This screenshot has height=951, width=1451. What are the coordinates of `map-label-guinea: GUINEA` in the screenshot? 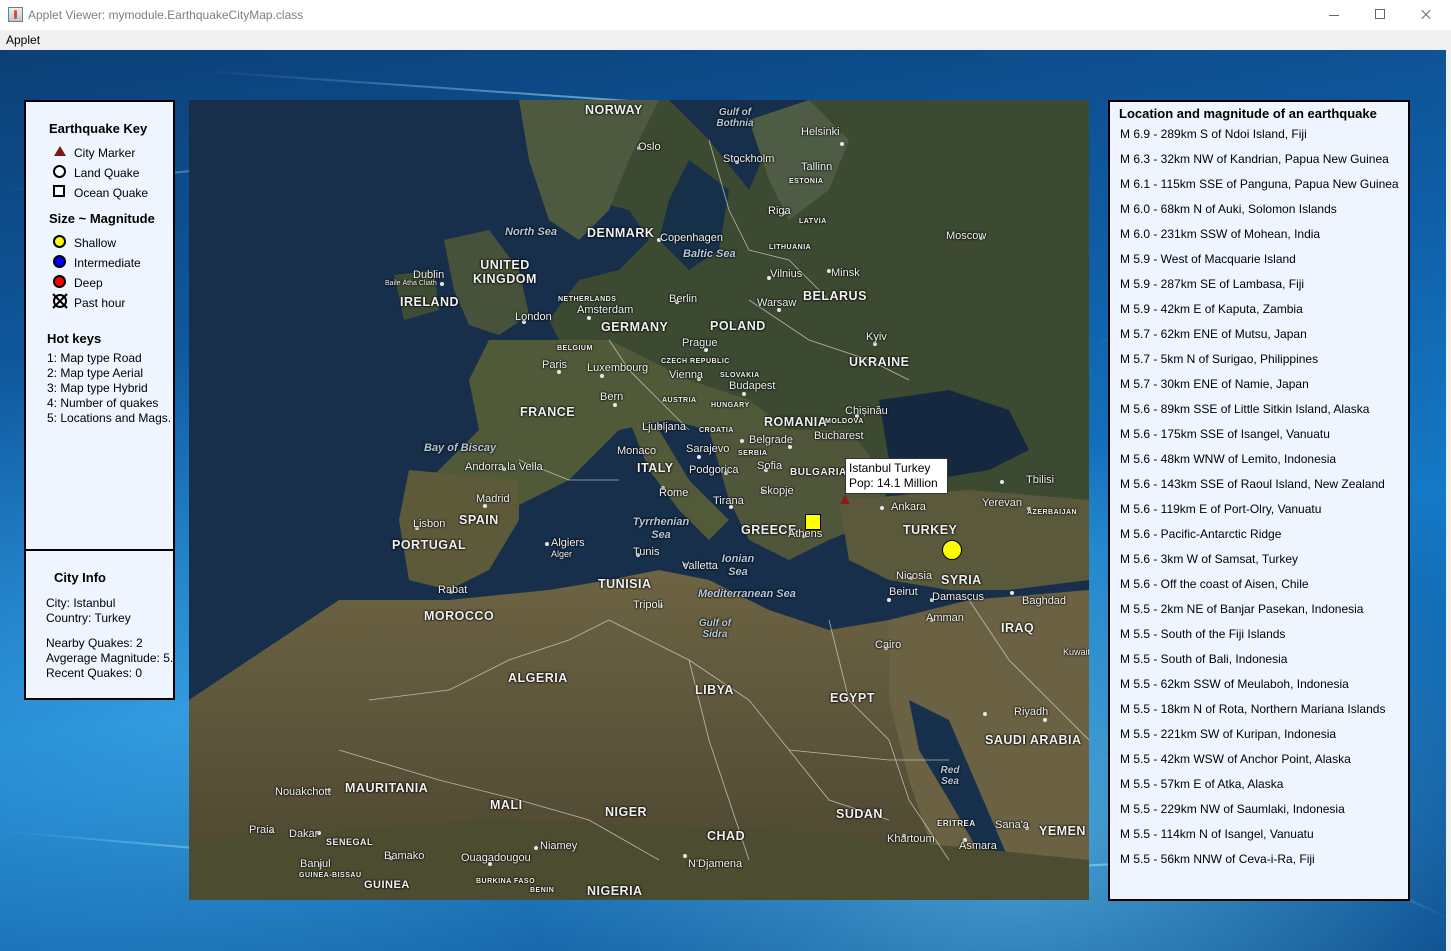 It's located at (387, 885).